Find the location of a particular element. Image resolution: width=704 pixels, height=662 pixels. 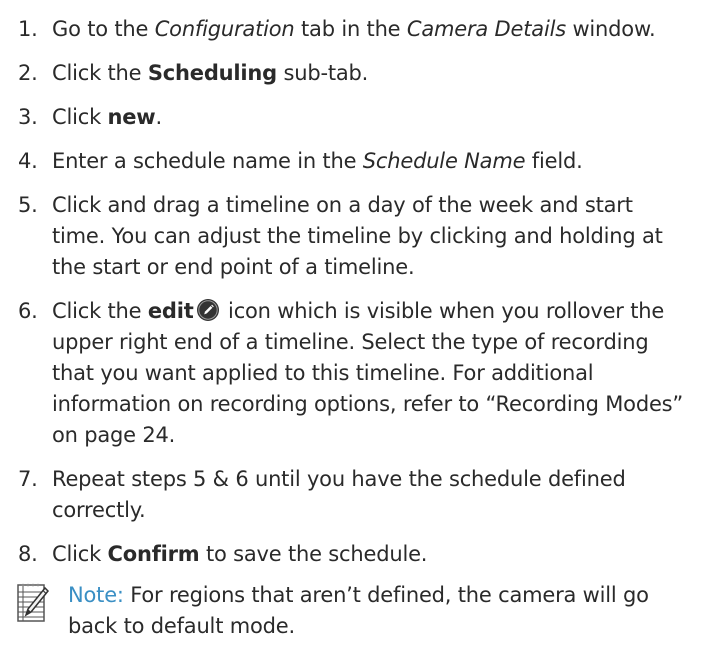

step-text: Go to the is located at coordinates (103, 29).